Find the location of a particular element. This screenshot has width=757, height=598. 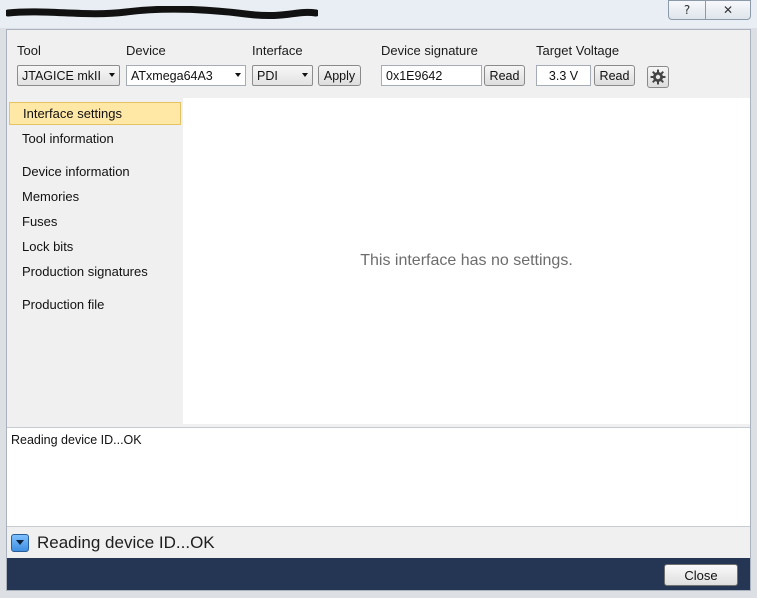

tool-group: Tool is located at coordinates (29, 51).